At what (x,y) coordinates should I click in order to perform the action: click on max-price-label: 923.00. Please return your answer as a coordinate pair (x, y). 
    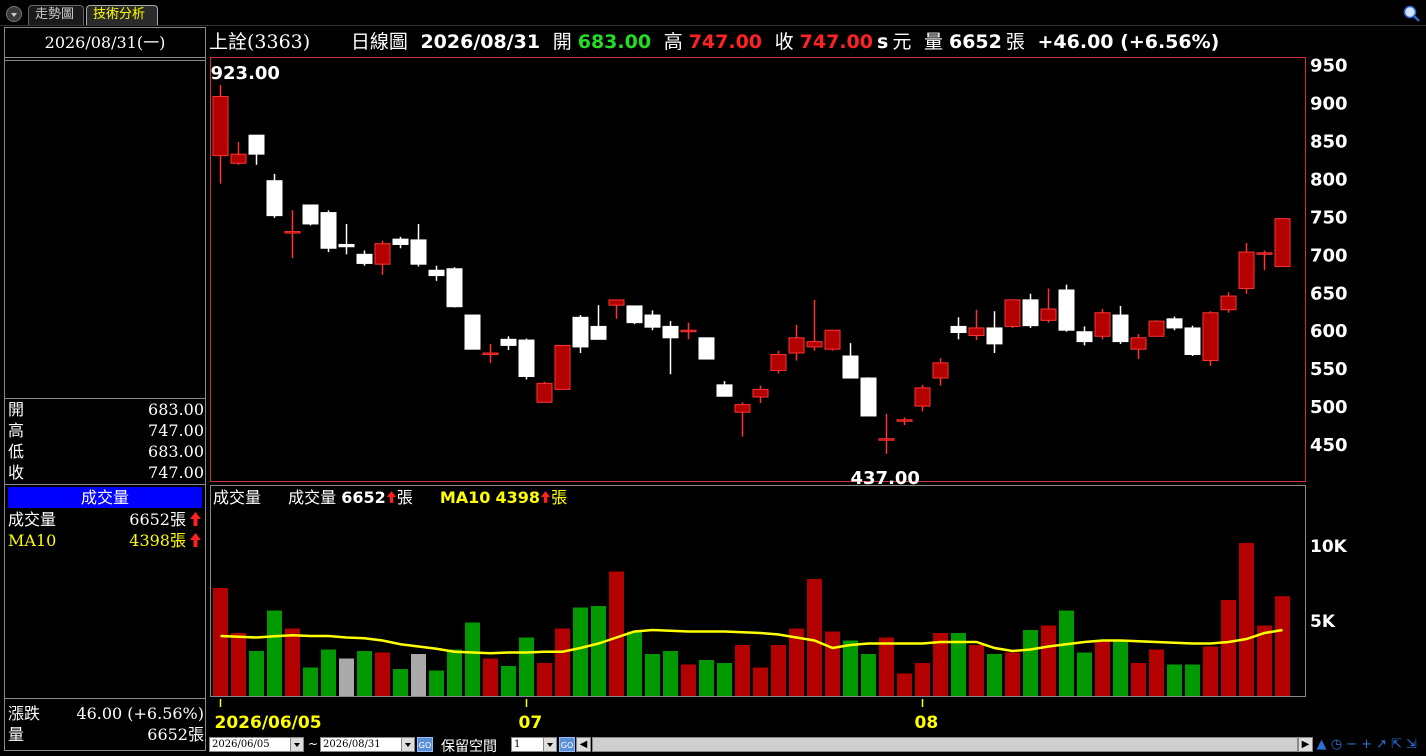
    Looking at the image, I should click on (245, 73).